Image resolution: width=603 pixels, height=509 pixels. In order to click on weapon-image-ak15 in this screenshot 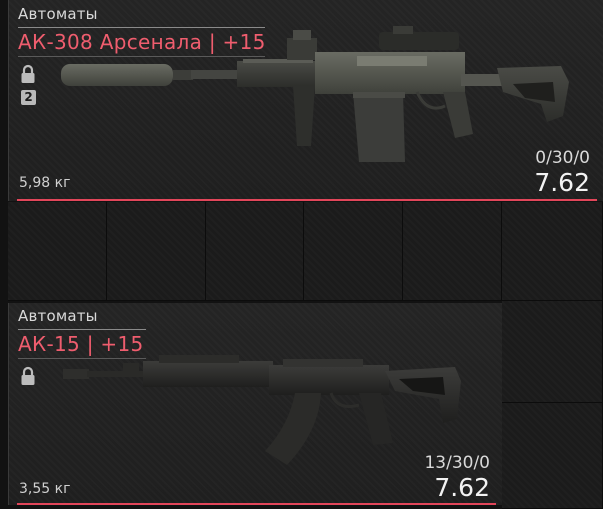, I will do `click(262, 410)`.